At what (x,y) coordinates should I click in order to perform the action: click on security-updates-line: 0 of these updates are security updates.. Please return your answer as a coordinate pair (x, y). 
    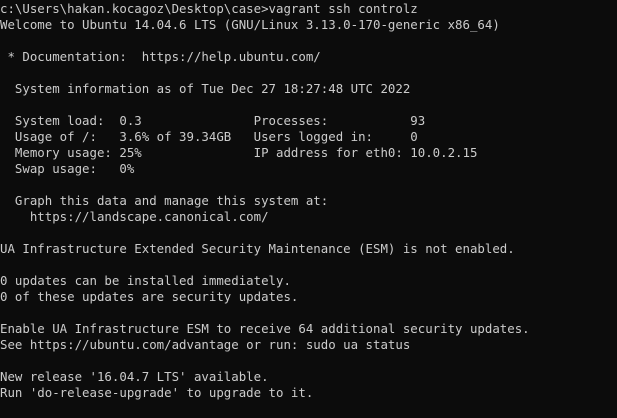
    Looking at the image, I should click on (149, 296).